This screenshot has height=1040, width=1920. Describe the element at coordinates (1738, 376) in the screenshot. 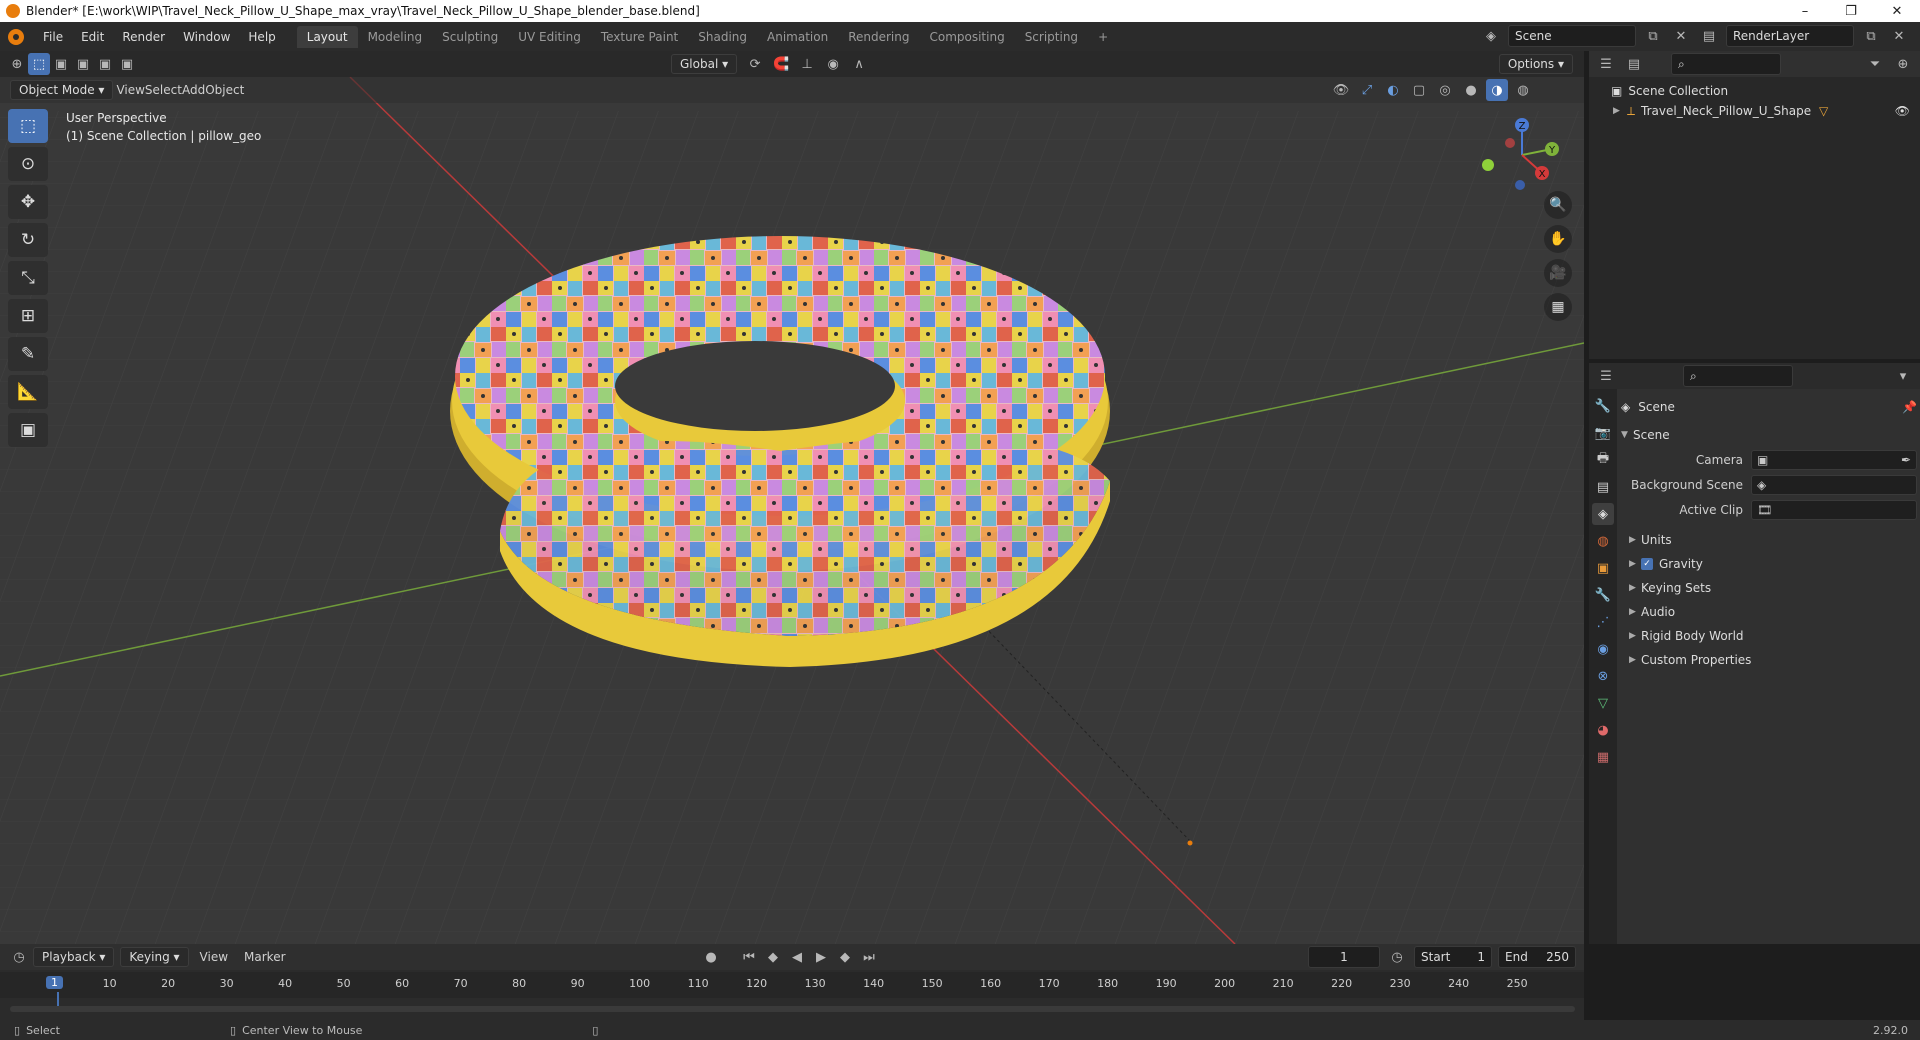

I see `properties-search-input: ⌕` at that location.